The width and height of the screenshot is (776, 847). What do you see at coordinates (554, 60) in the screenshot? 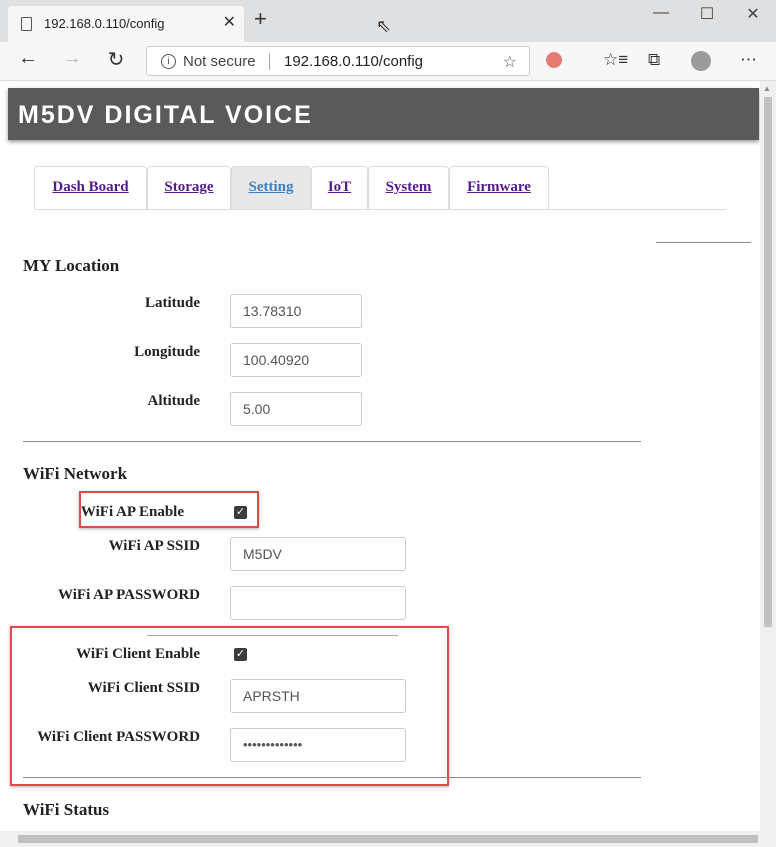
I see `extension-icon` at bounding box center [554, 60].